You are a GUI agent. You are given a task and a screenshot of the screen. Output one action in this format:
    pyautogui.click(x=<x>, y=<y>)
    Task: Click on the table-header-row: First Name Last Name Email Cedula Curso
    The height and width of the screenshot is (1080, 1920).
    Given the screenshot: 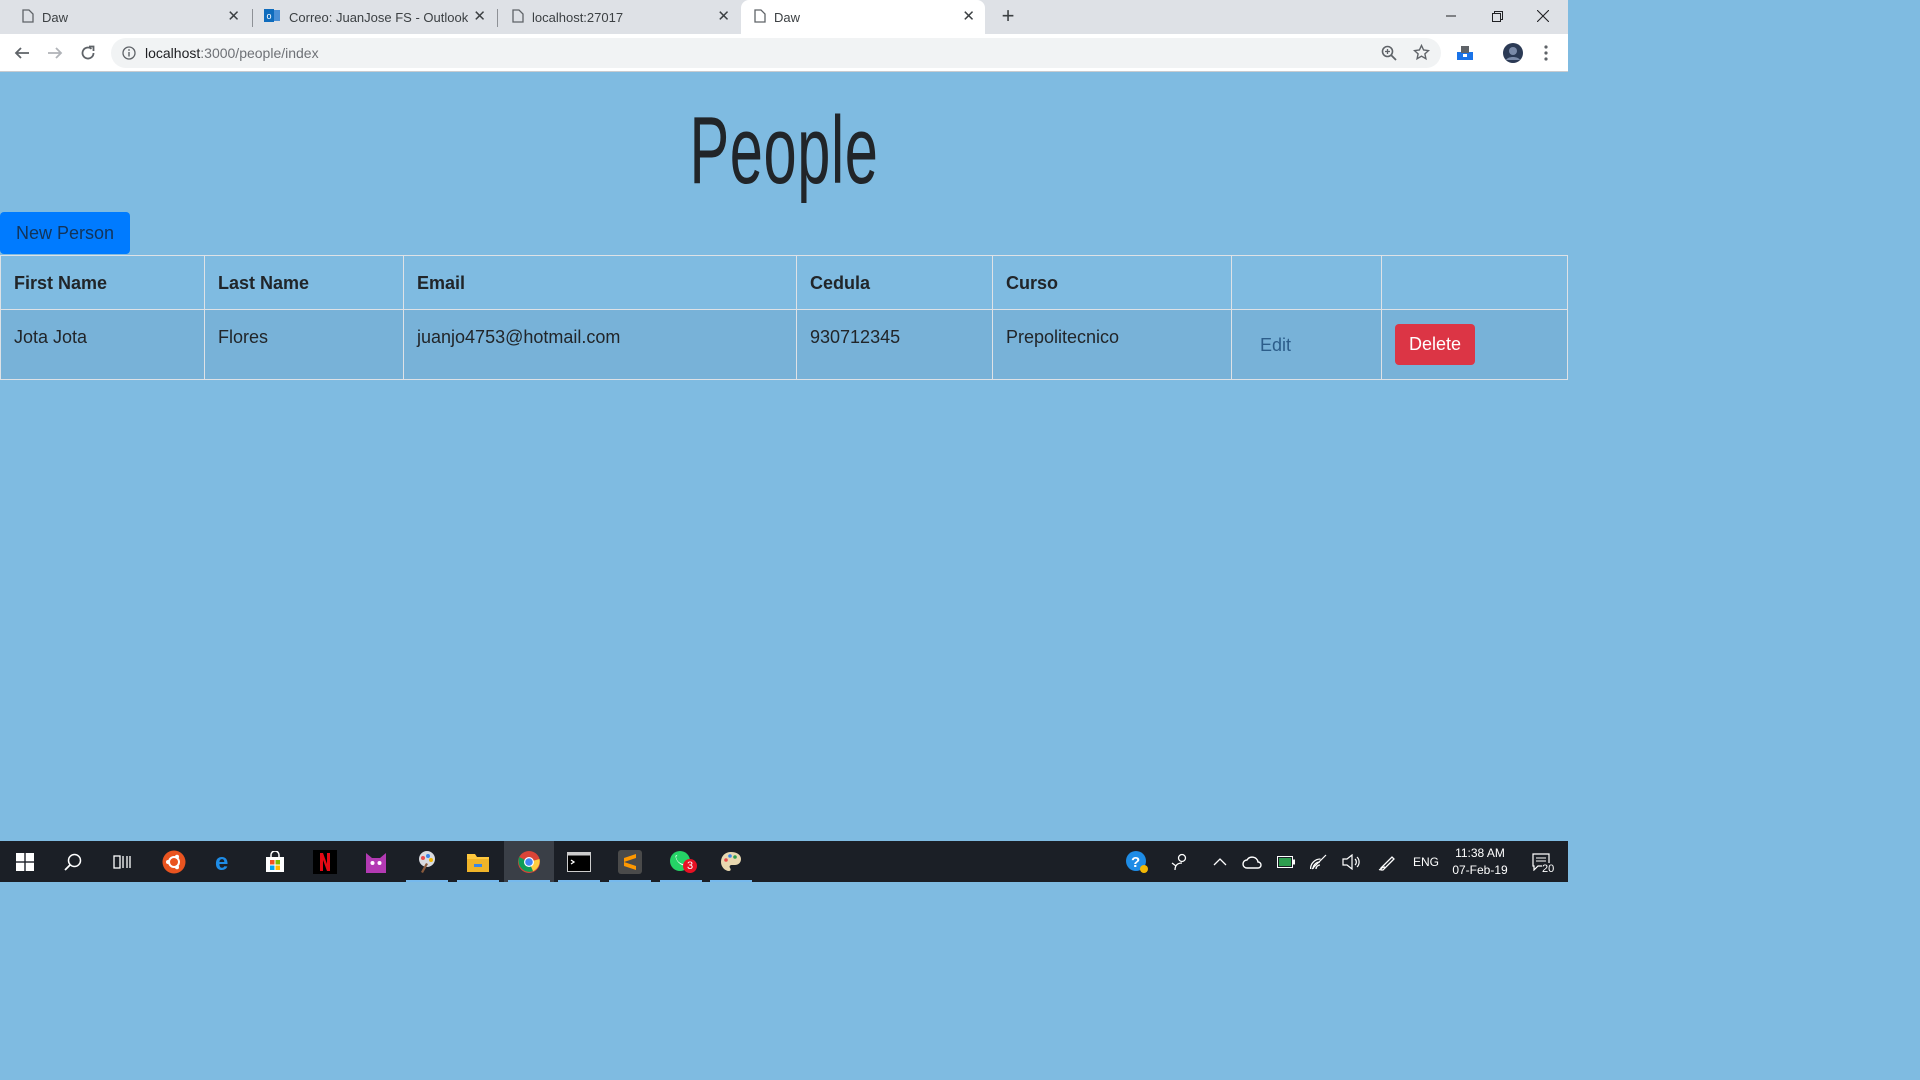 What is the action you would take?
    pyautogui.click(x=784, y=282)
    